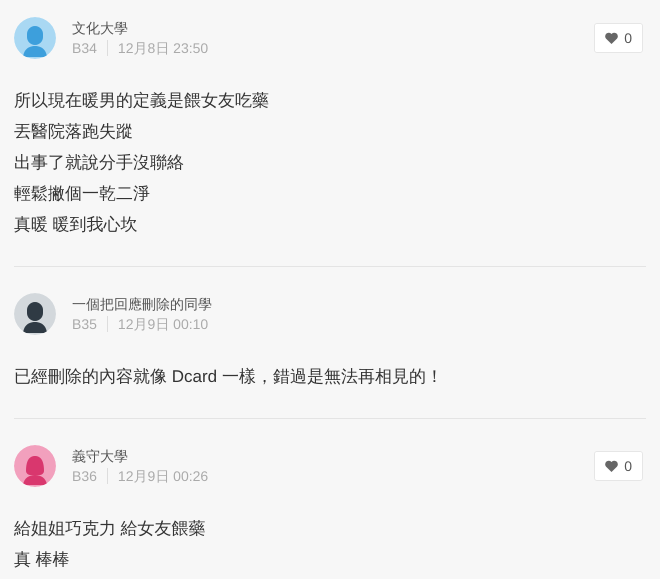 The height and width of the screenshot is (579, 660). What do you see at coordinates (163, 476) in the screenshot?
I see `post-time: 12月9日 00:26` at bounding box center [163, 476].